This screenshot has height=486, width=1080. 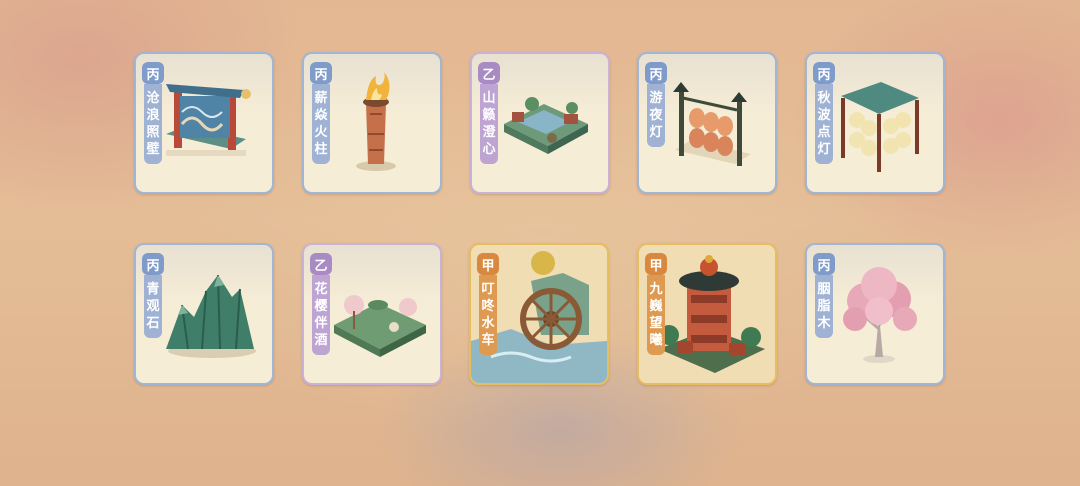 I want to click on item-card-qingguan-shi: 丙 青观石, so click(x=204, y=314).